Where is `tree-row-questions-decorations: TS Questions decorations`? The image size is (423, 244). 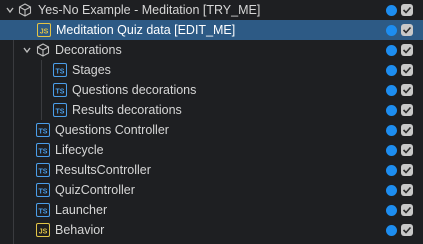 tree-row-questions-decorations: TS Questions decorations is located at coordinates (211, 90).